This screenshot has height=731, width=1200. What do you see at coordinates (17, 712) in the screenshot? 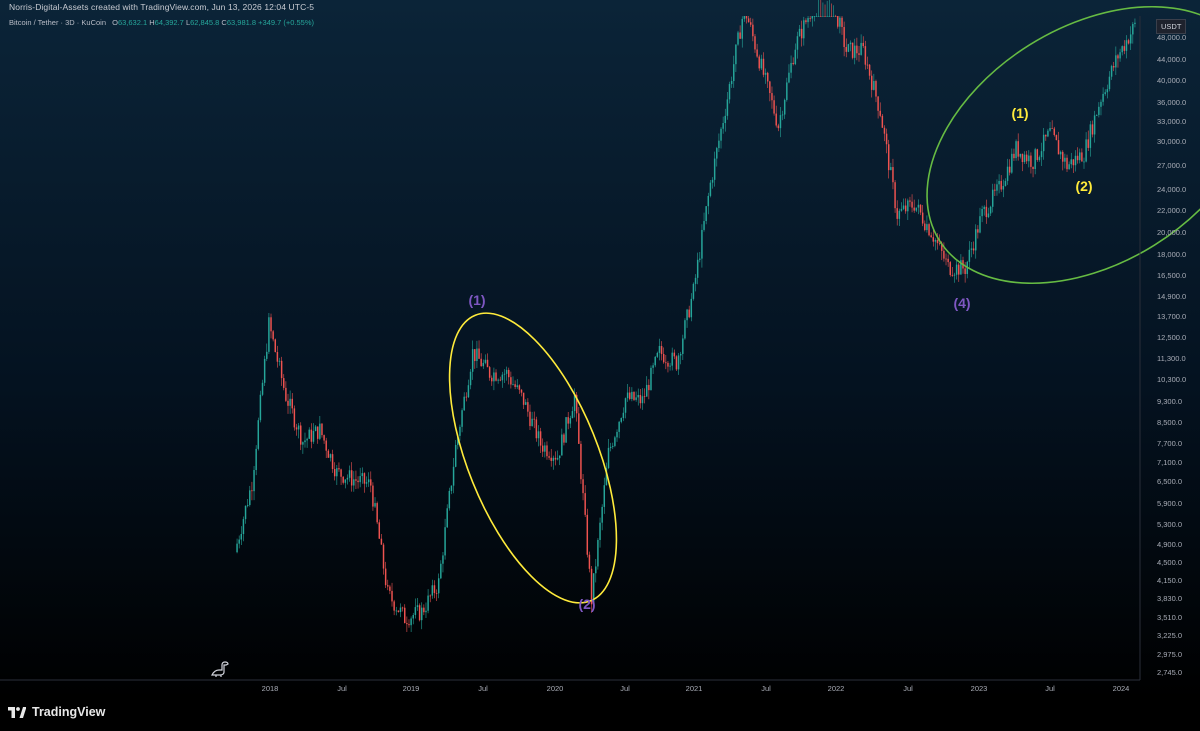
I see `tradingview-logo-icon` at bounding box center [17, 712].